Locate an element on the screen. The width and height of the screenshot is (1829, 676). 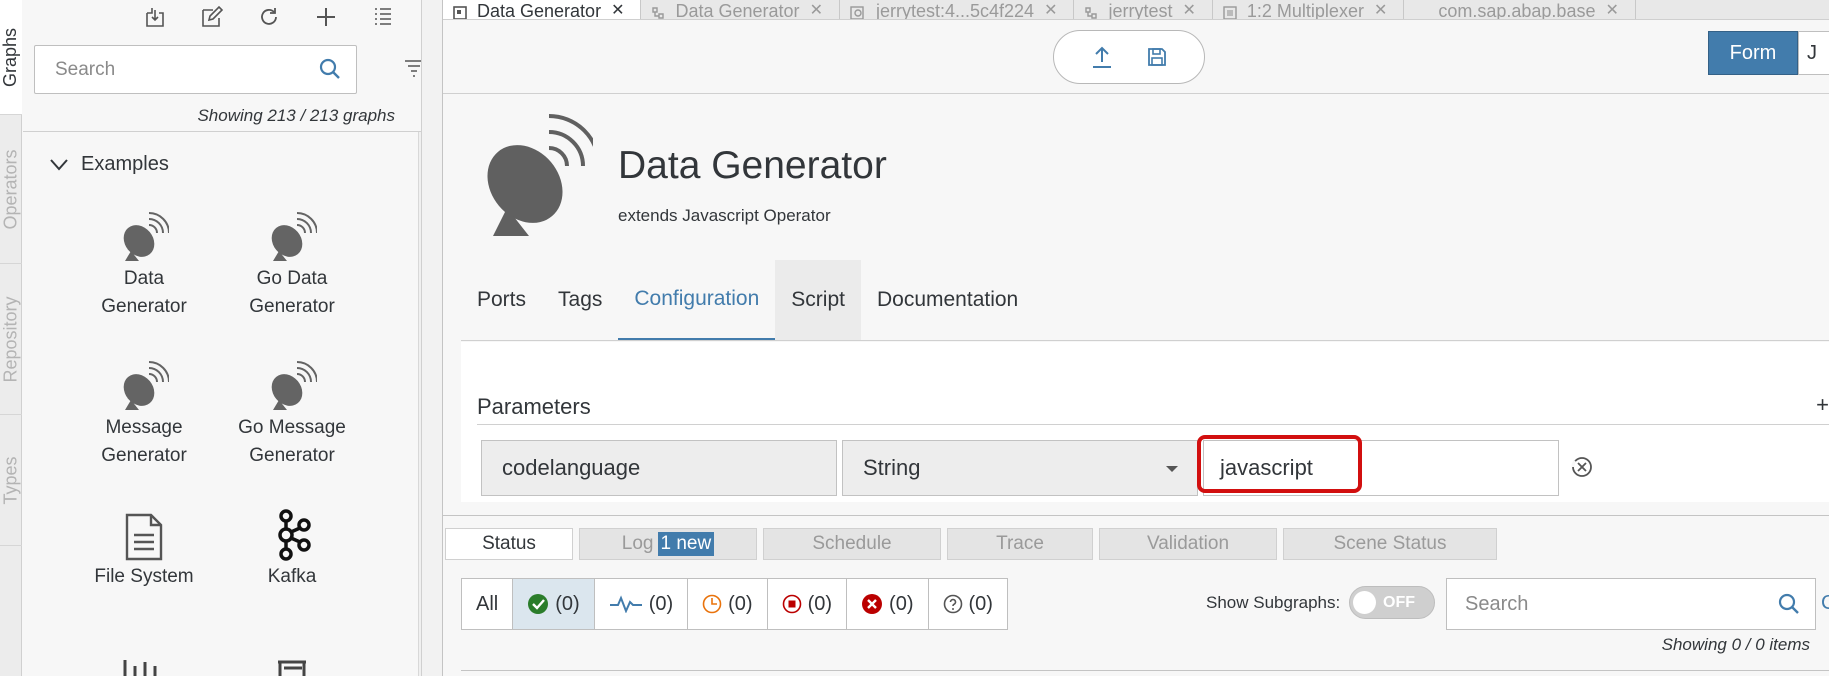
tab-documentation: Documentation is located at coordinates (947, 300).